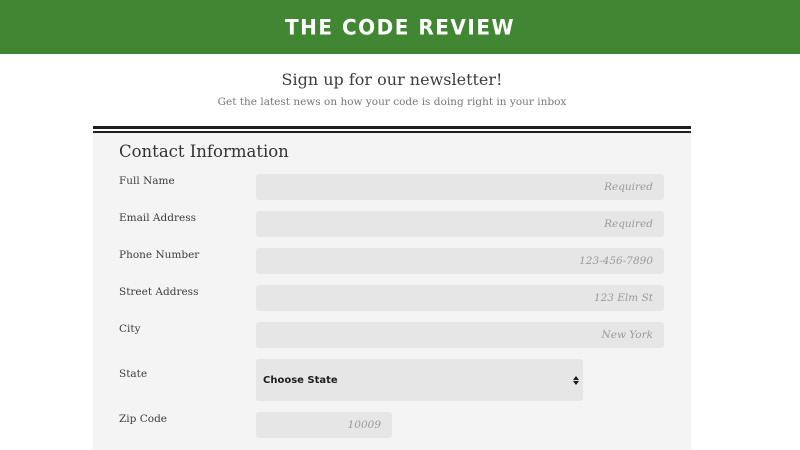  What do you see at coordinates (460, 261) in the screenshot?
I see `phone-input` at bounding box center [460, 261].